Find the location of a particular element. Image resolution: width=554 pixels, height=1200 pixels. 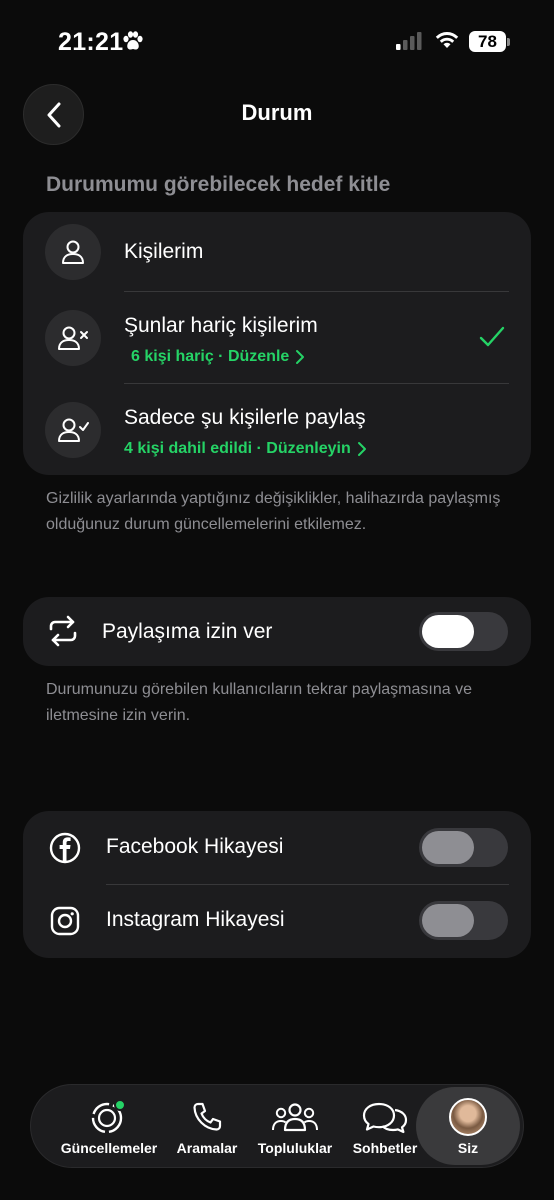

tab-label: Topluluklar is located at coordinates (295, 1148).